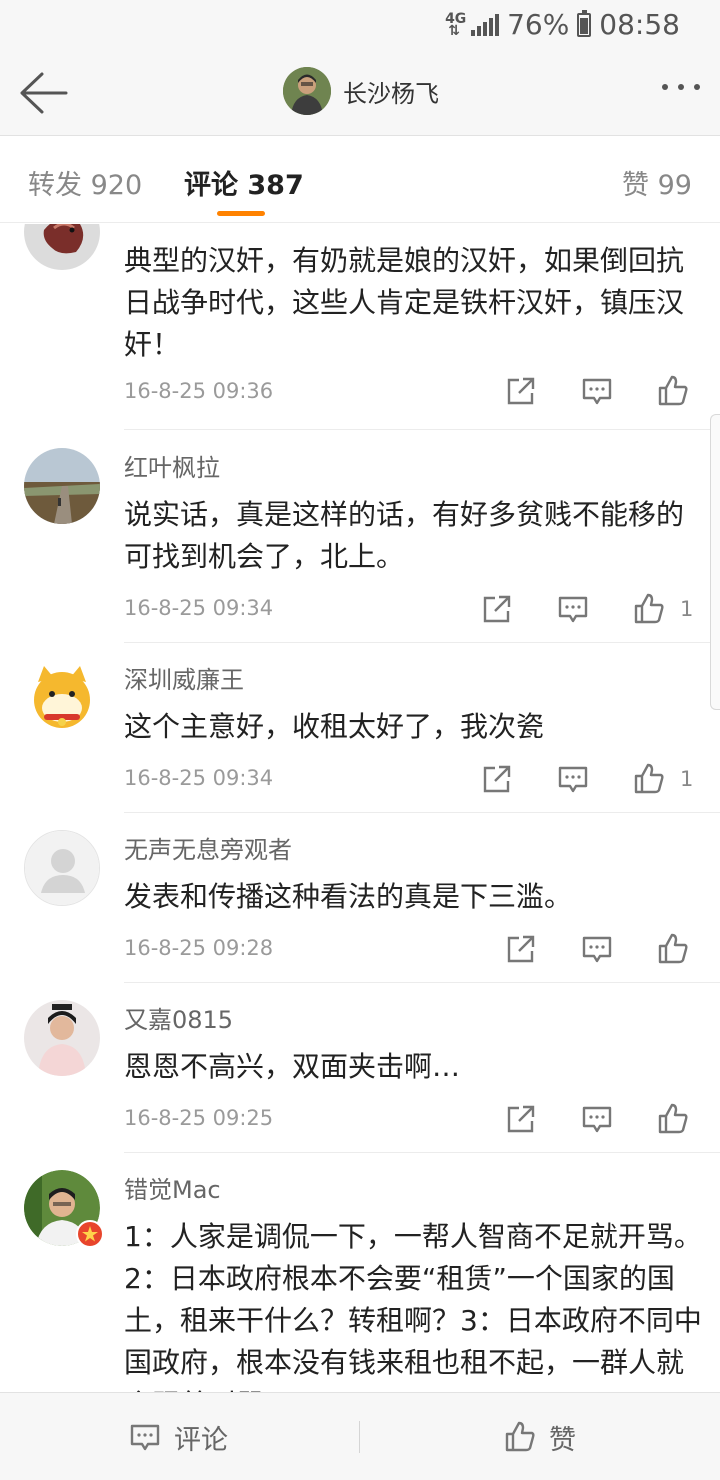 This screenshot has height=1480, width=720. Describe the element at coordinates (85, 182) in the screenshot. I see `tab-repost: 转发 920` at that location.